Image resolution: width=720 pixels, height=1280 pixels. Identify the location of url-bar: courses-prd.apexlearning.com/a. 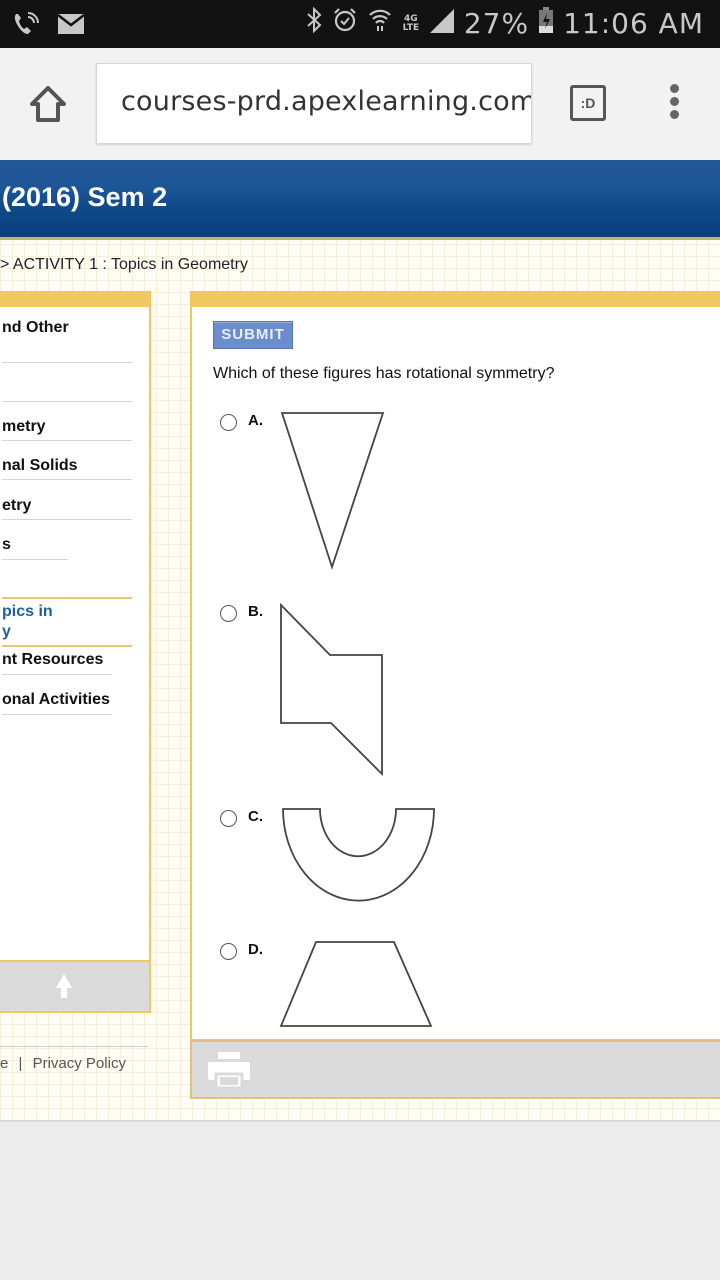
(314, 103).